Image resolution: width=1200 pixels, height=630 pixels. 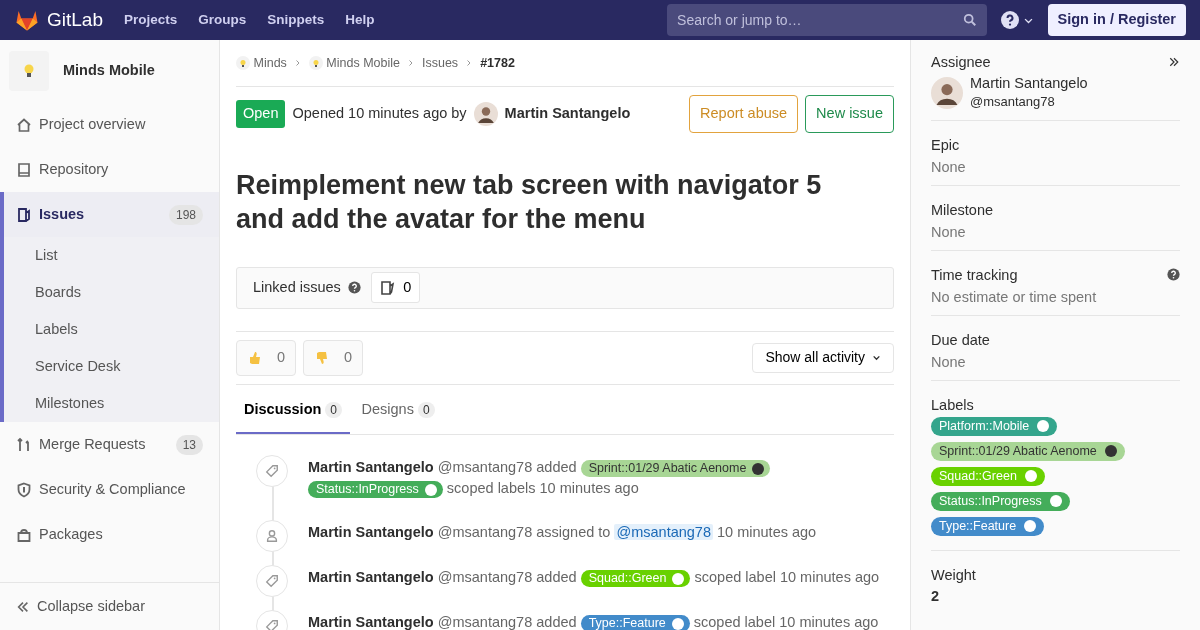 I want to click on nav-link: Projects, so click(x=151, y=20).